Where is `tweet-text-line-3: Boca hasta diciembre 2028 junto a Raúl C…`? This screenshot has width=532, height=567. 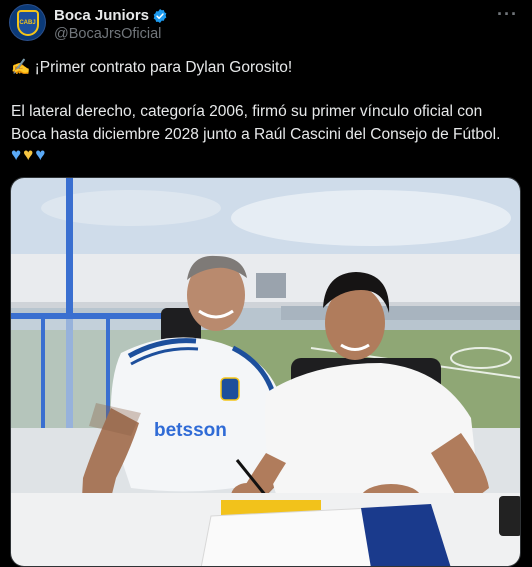 tweet-text-line-3: Boca hasta diciembre 2028 junto a Raúl C… is located at coordinates (256, 134).